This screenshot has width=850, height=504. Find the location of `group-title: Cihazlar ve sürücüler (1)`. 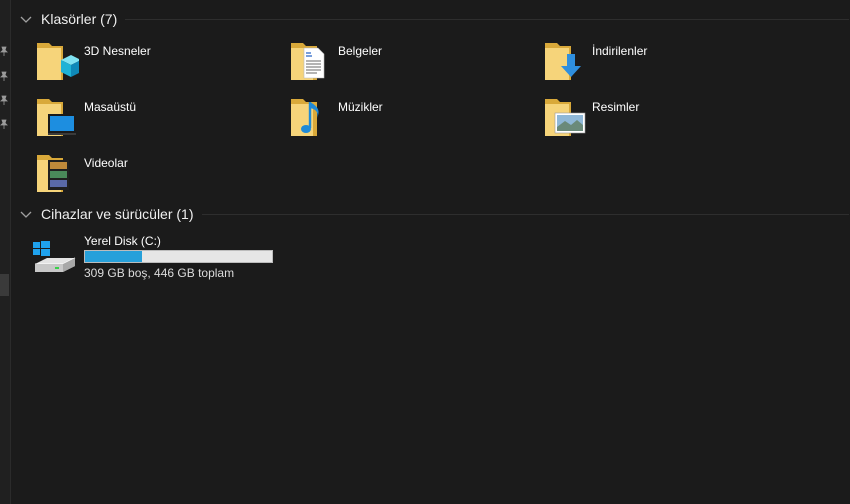

group-title: Cihazlar ve sürücüler (1) is located at coordinates (117, 214).